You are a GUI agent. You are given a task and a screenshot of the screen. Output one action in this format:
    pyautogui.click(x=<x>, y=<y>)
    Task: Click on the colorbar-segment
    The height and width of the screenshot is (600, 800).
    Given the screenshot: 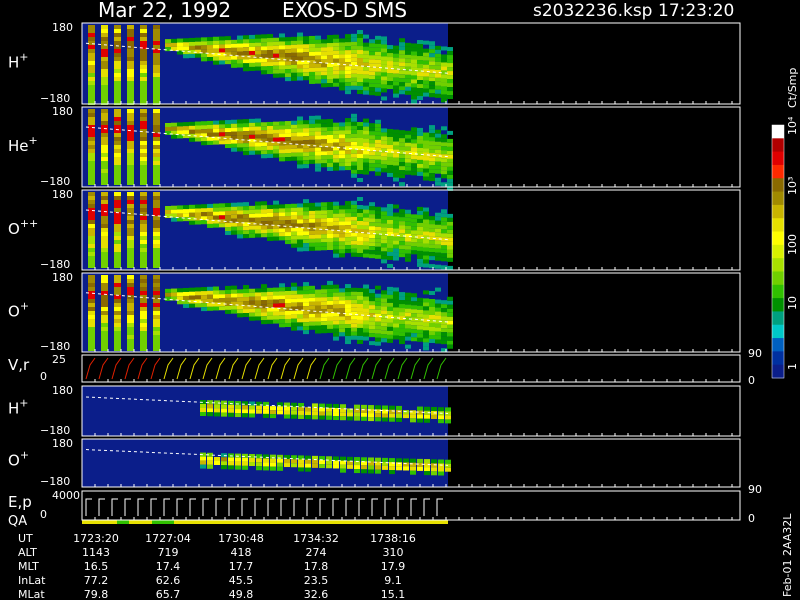 What is the action you would take?
    pyautogui.click(x=778, y=291)
    